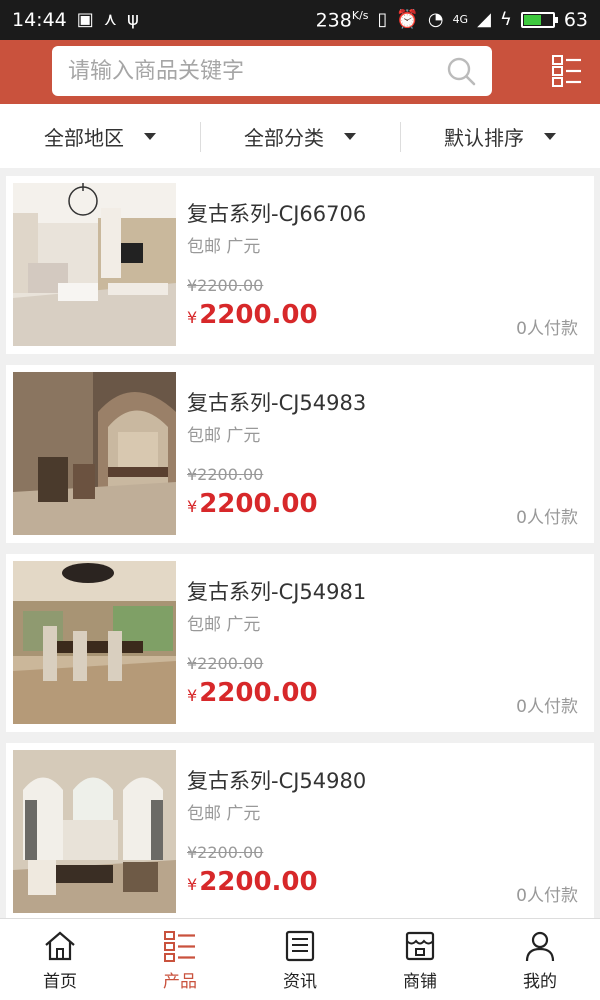  I want to click on battery-icon, so click(539, 19).